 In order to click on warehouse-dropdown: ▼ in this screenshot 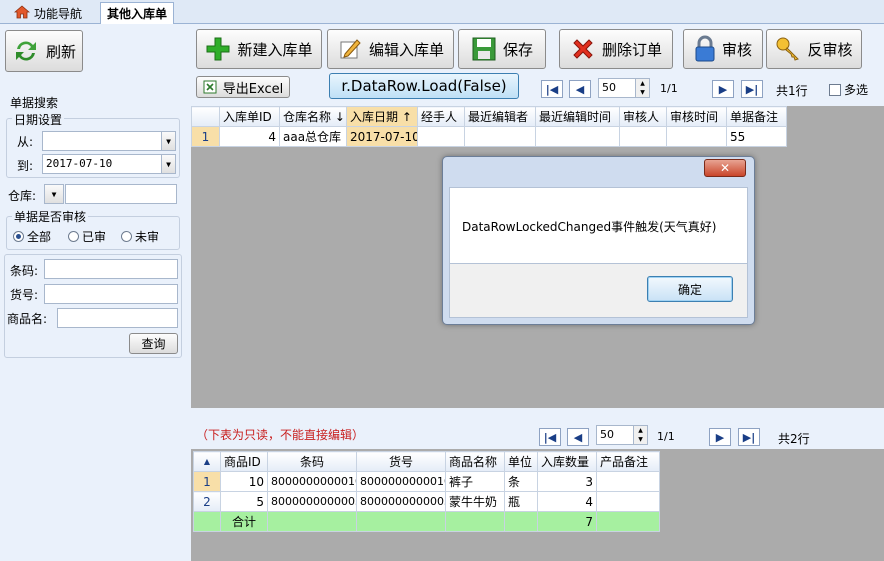, I will do `click(54, 194)`.